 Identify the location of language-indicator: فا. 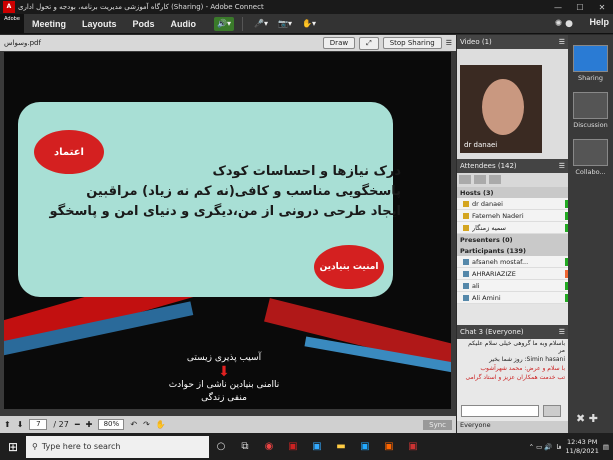
(558, 447).